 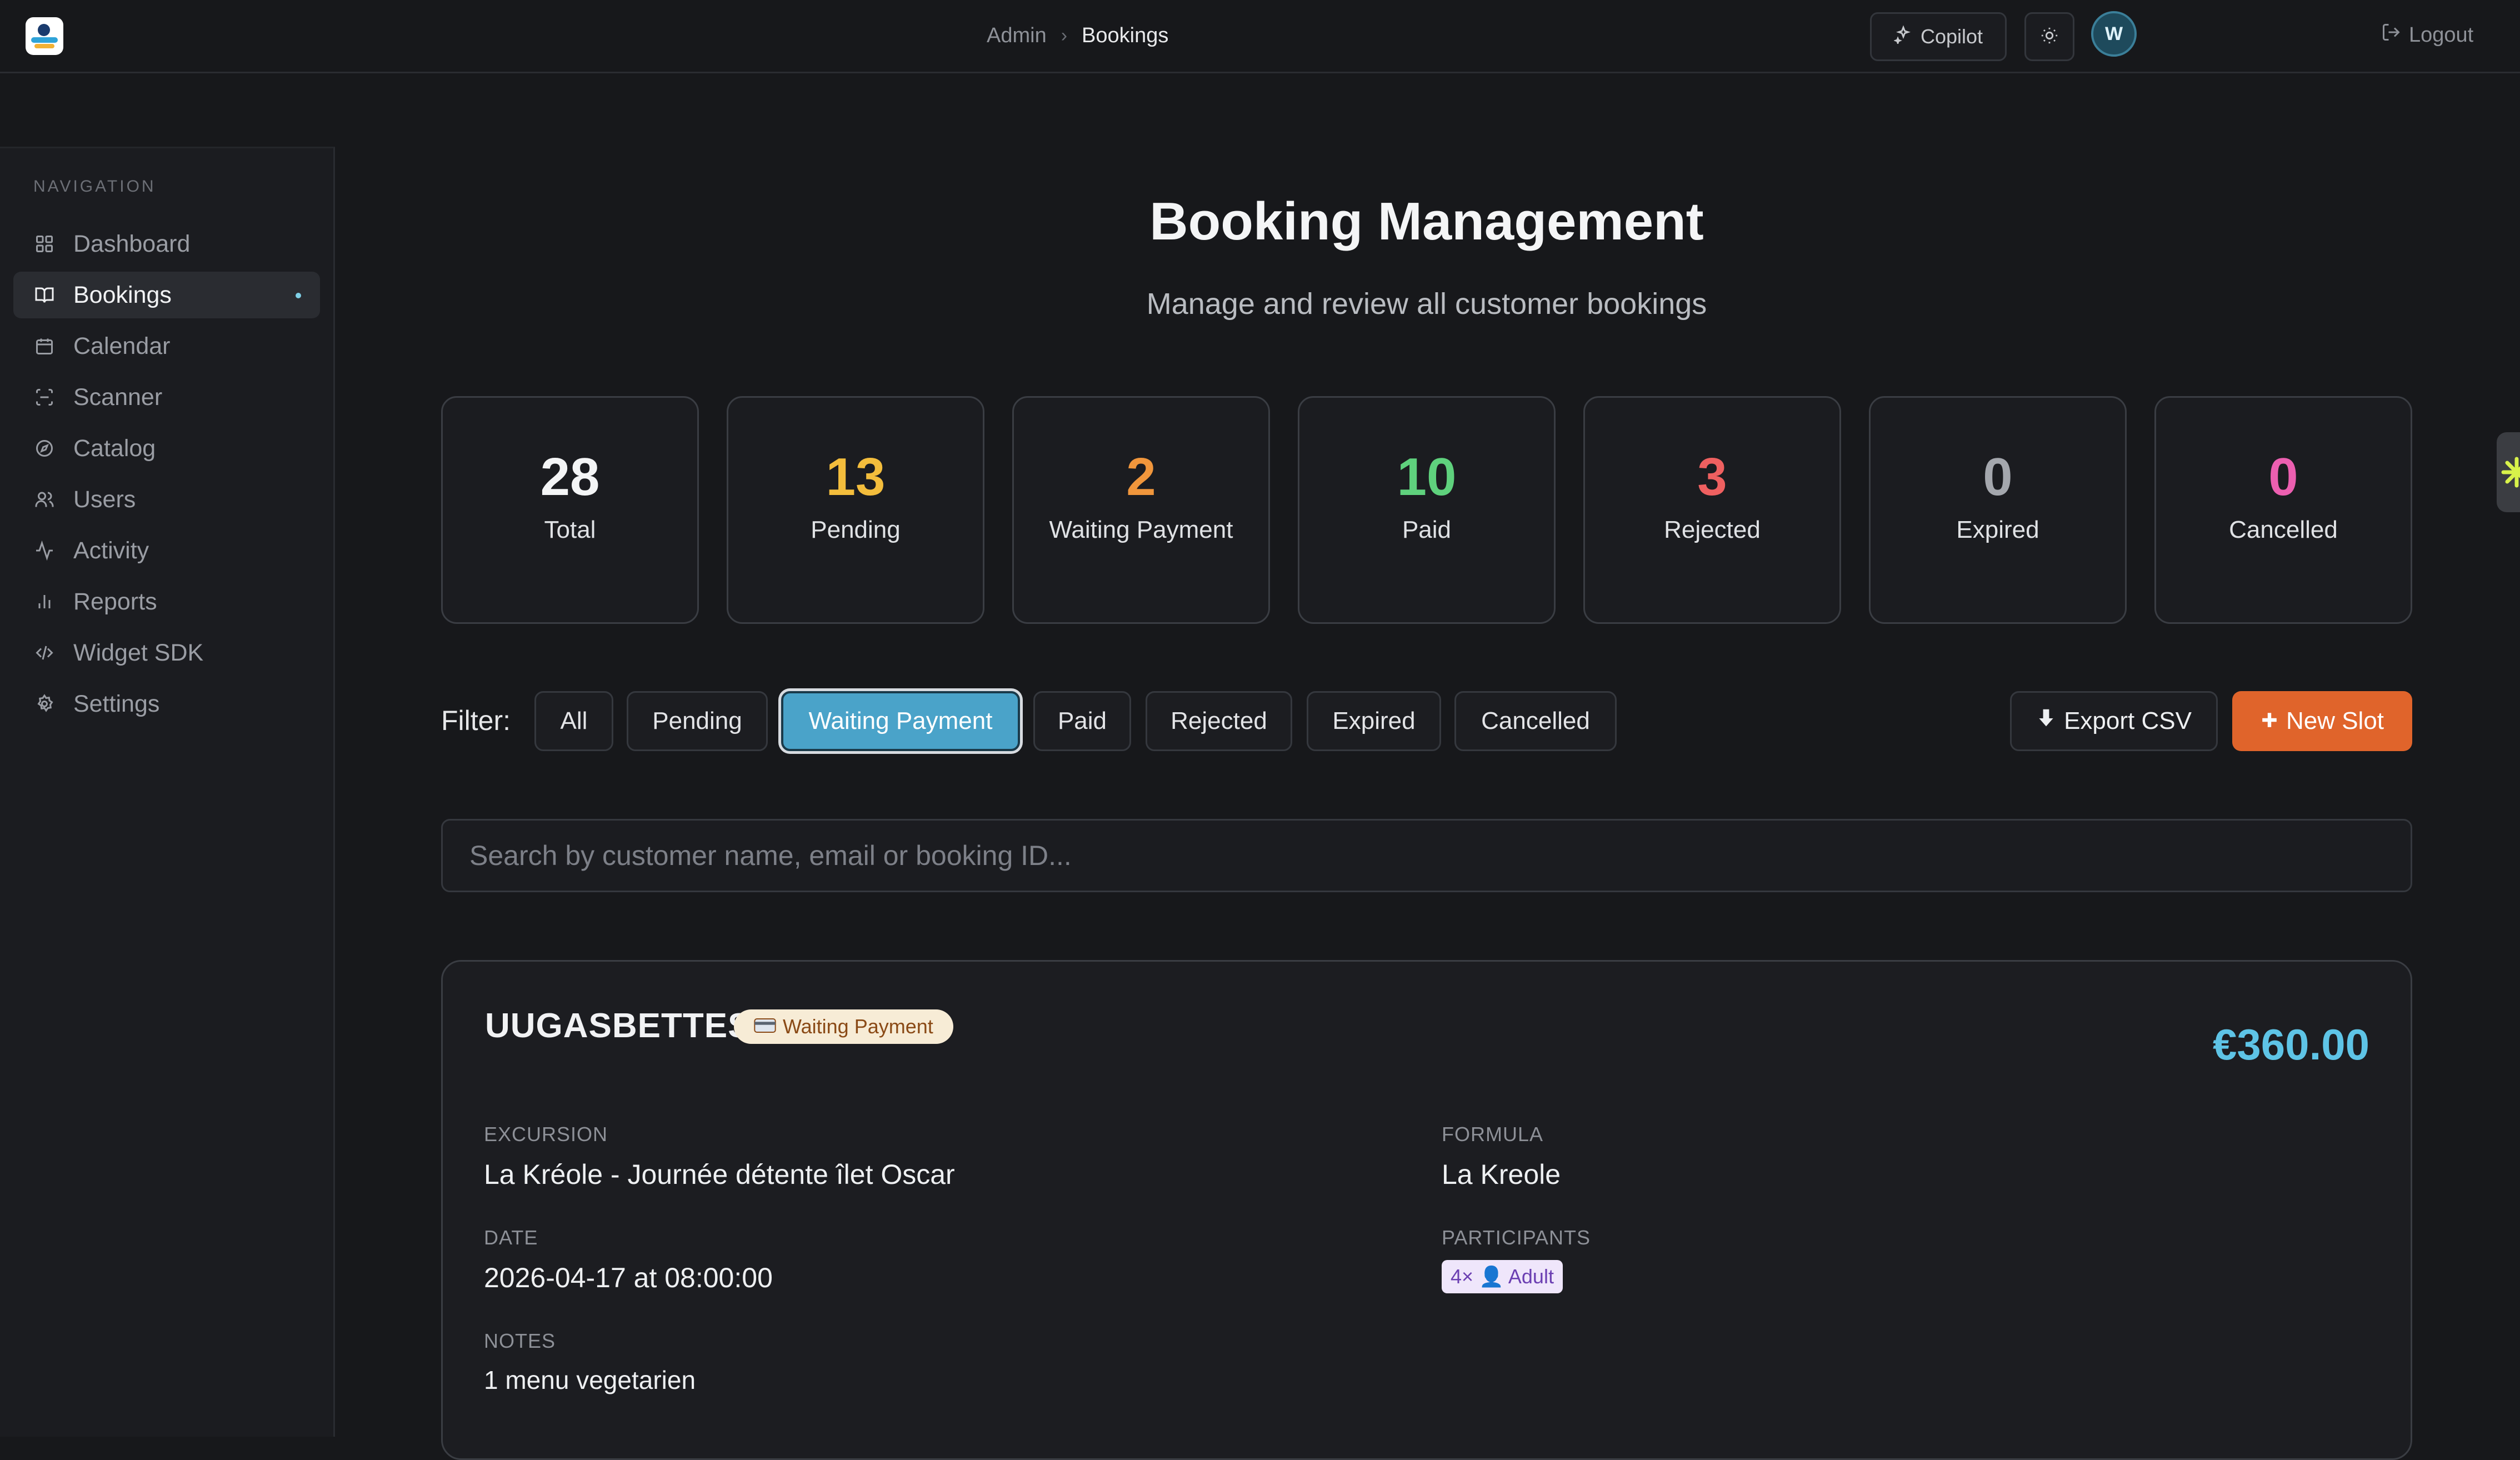 I want to click on filter-cancelled: Cancelled, so click(x=1536, y=721).